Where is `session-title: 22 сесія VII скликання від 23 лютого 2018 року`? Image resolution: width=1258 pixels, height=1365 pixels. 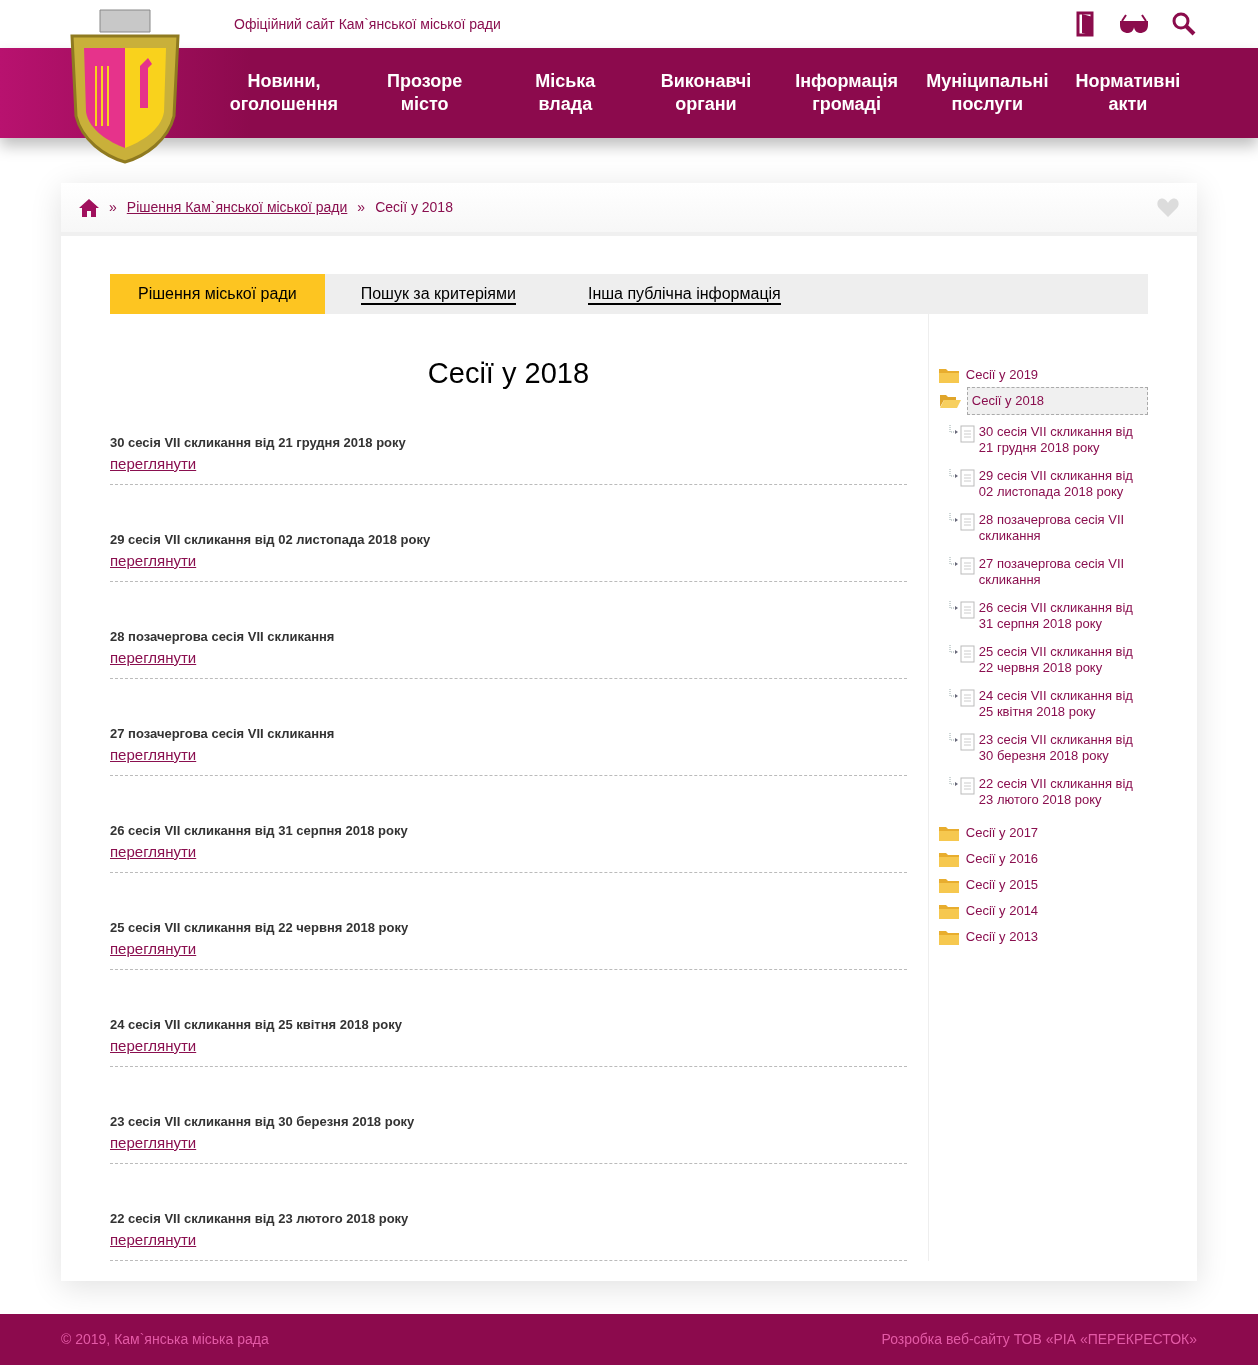
session-title: 22 сесія VII скликання від 23 лютого 2018 року is located at coordinates (260, 1218).